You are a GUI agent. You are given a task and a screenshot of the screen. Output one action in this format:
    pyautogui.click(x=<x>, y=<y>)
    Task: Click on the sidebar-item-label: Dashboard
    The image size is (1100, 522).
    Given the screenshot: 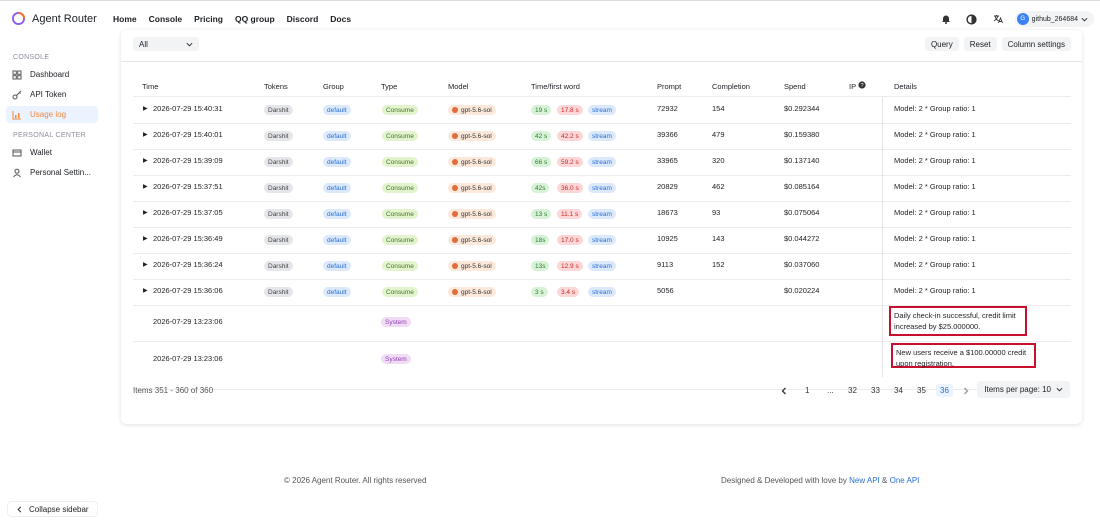 What is the action you would take?
    pyautogui.click(x=50, y=74)
    